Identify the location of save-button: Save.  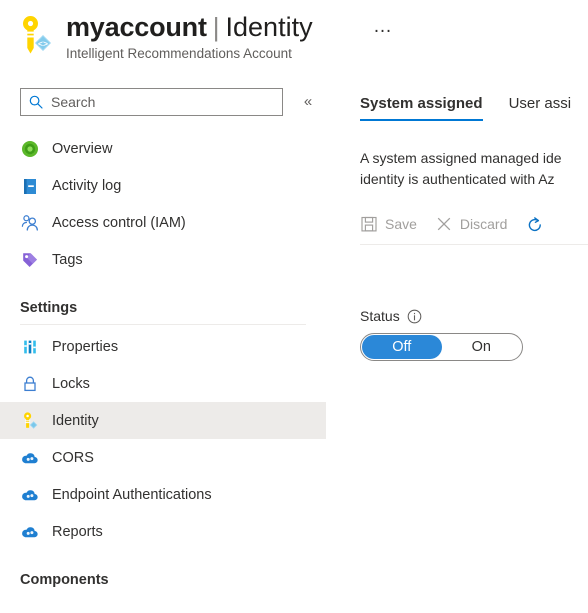
(388, 224).